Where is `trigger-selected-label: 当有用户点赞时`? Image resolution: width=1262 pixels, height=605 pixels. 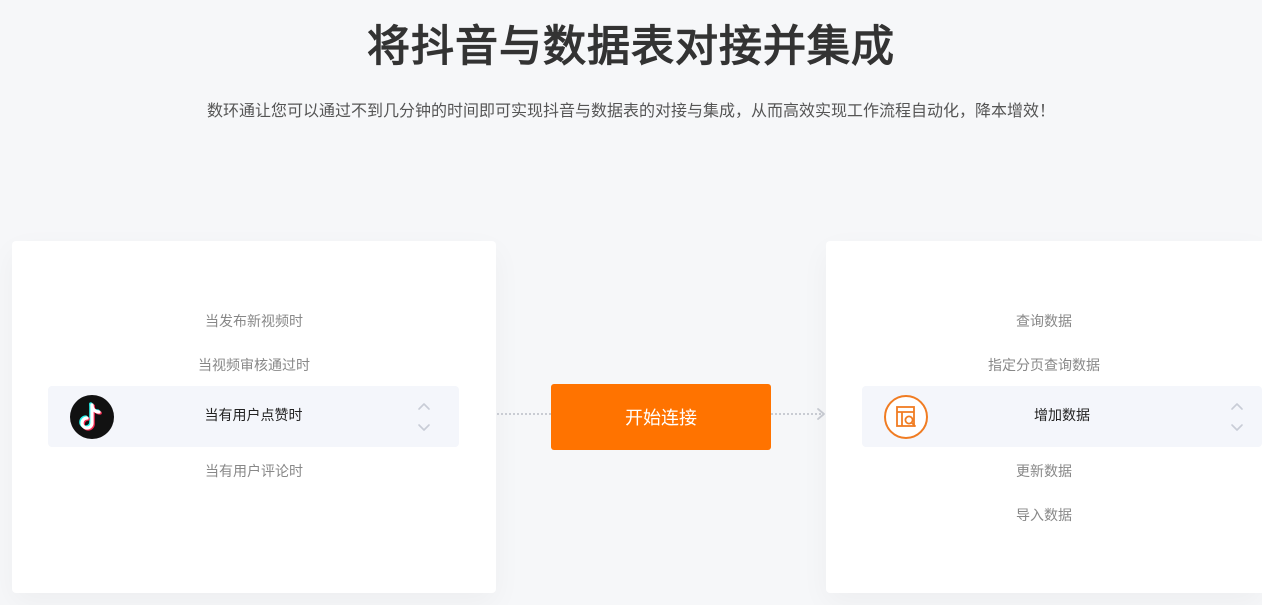
trigger-selected-label: 当有用户点赞时 is located at coordinates (253, 416).